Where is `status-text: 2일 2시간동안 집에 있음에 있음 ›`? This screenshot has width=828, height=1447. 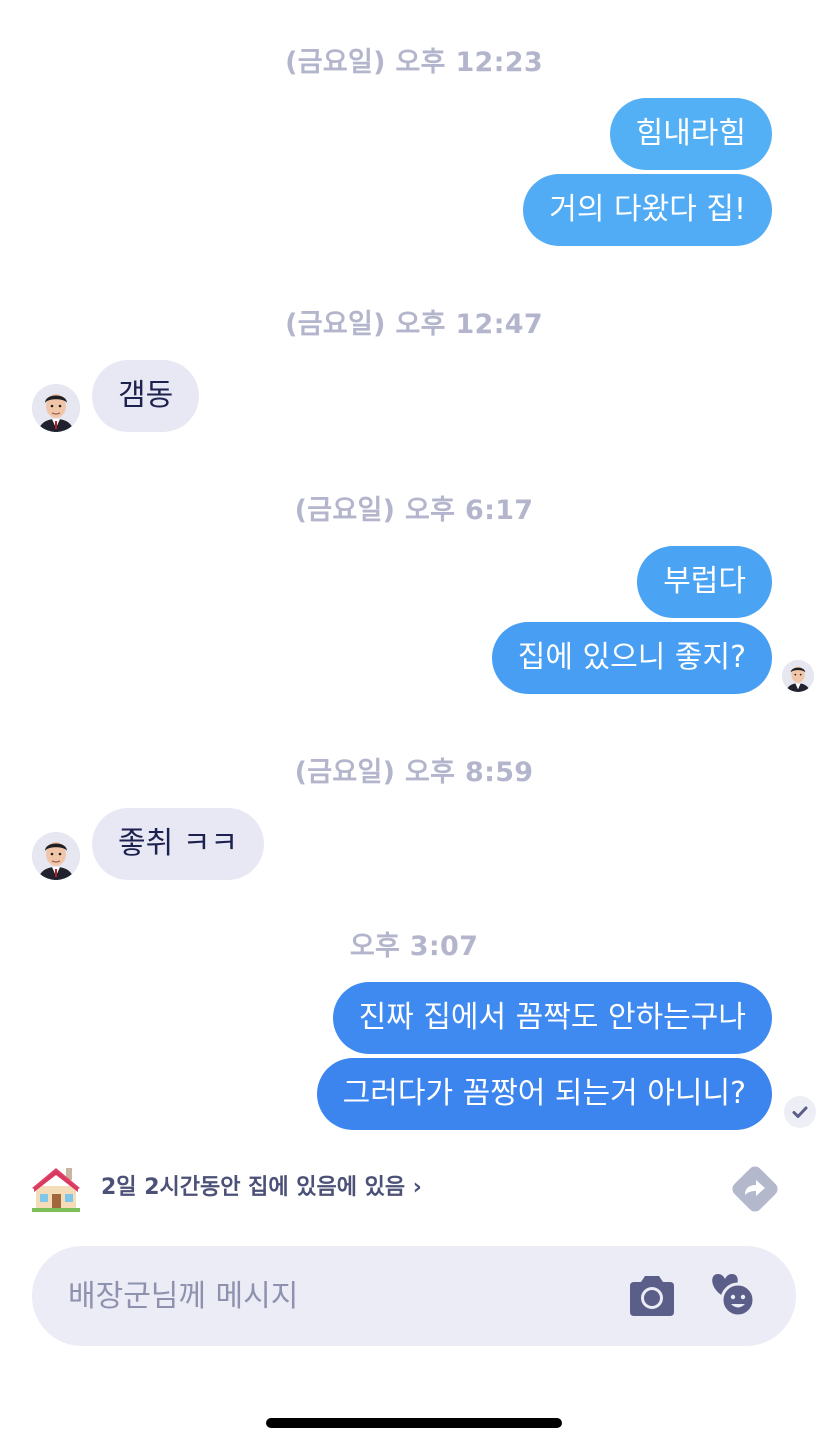 status-text: 2일 2시간동안 집에 있음에 있음 › is located at coordinates (261, 1188).